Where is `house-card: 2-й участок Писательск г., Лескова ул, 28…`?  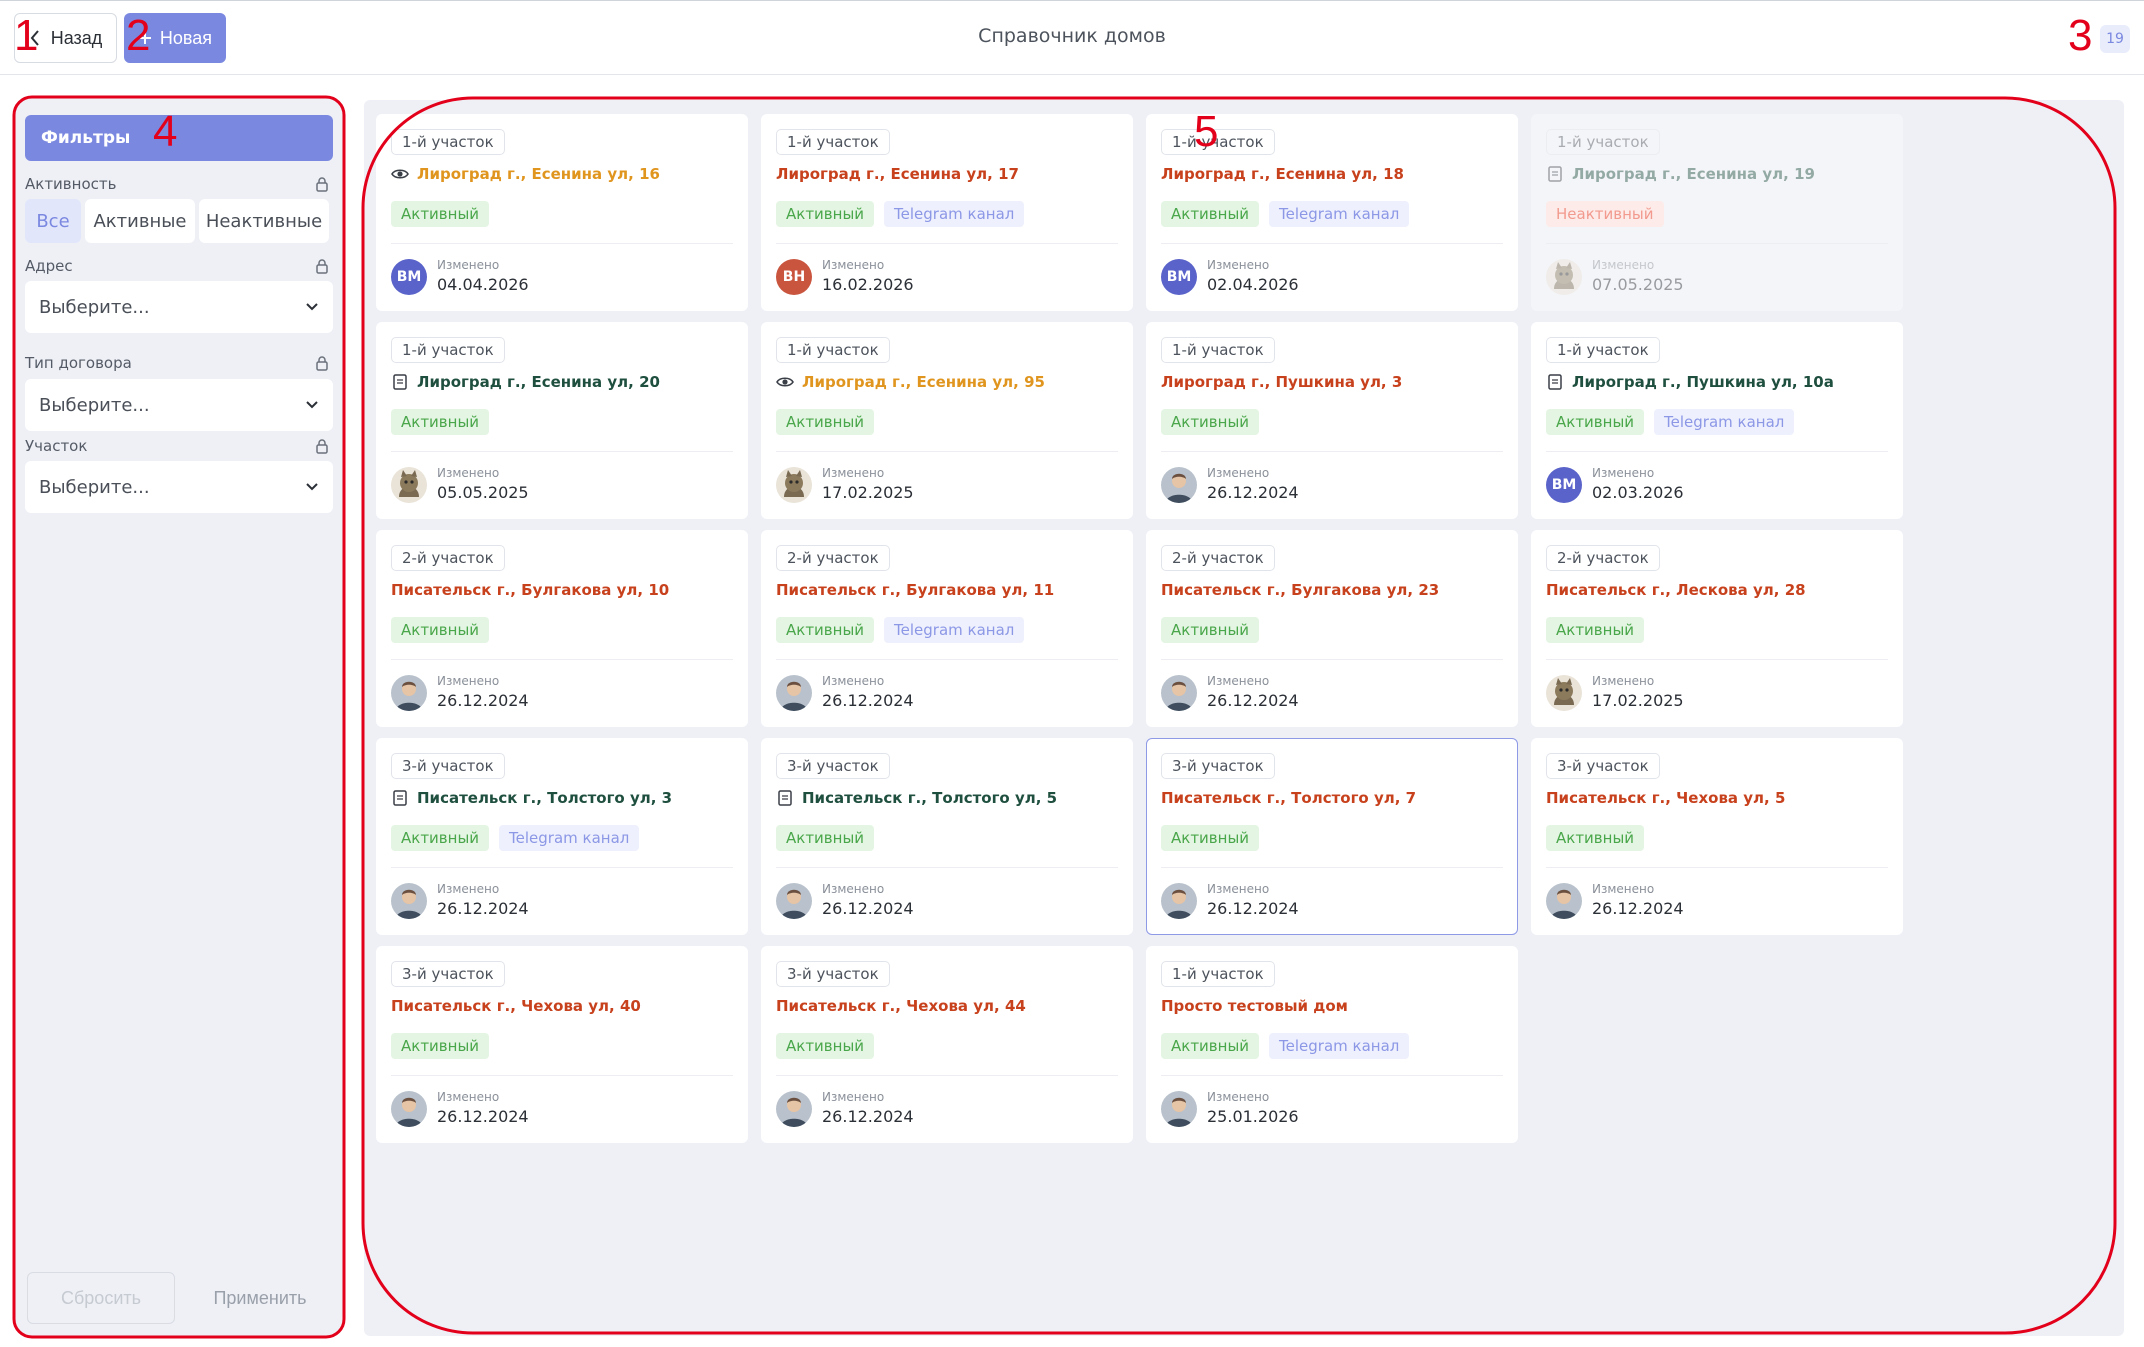 house-card: 2-й участок Писательск г., Лескова ул, 28… is located at coordinates (1717, 628).